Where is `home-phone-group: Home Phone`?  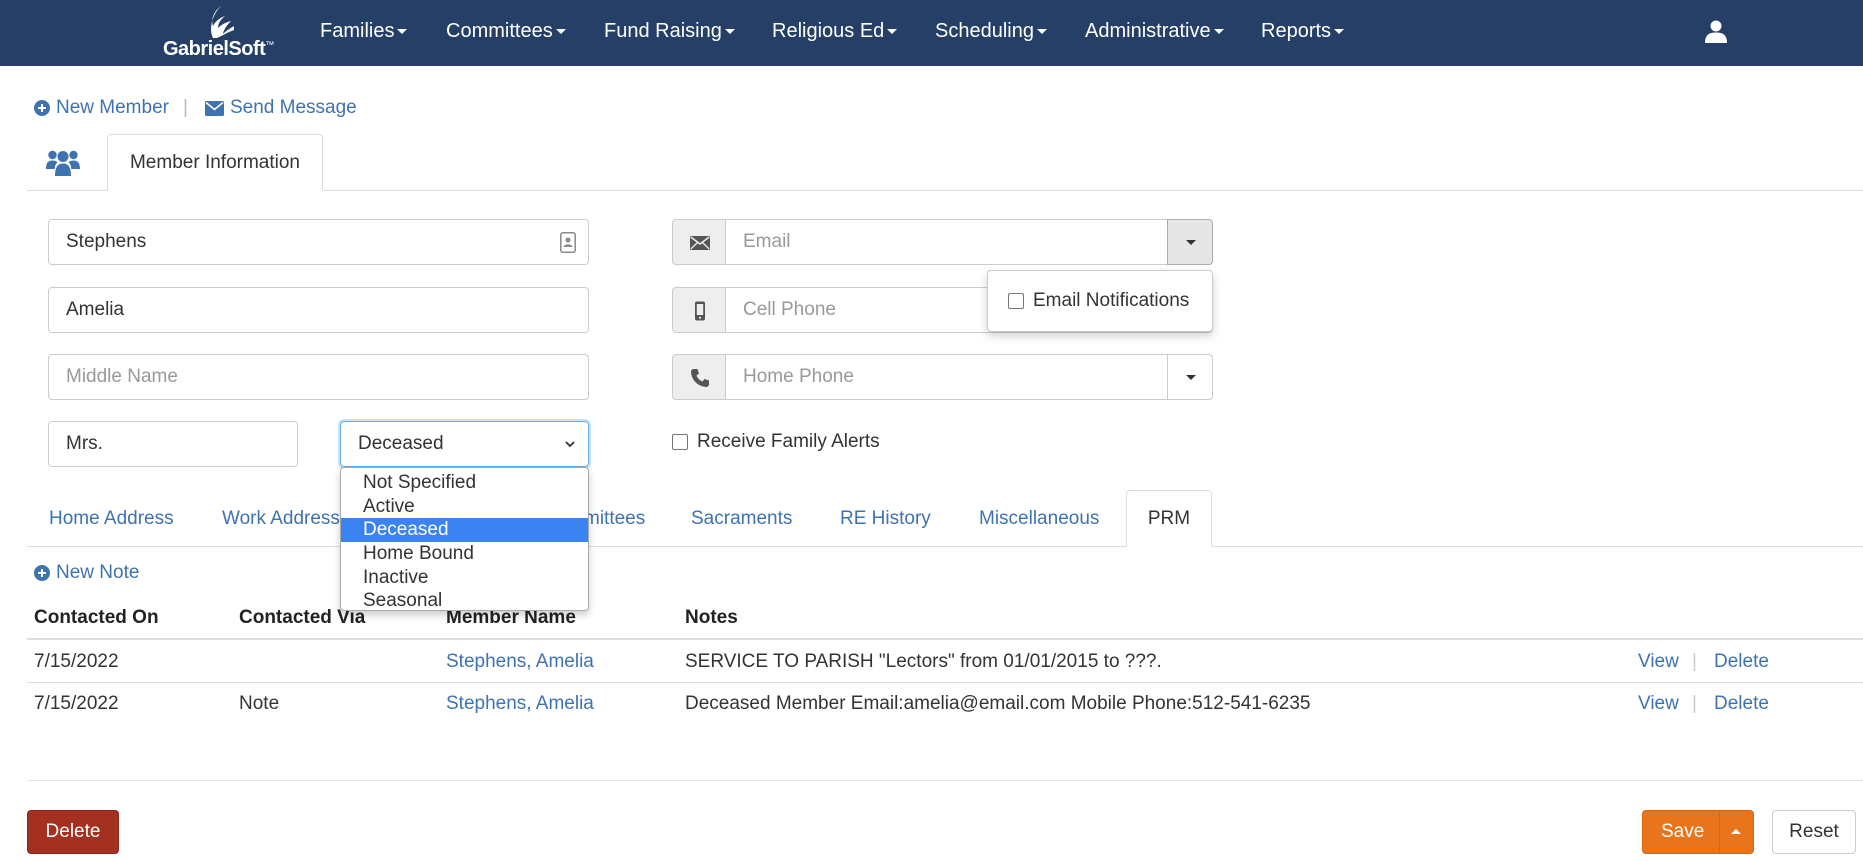
home-phone-group: Home Phone is located at coordinates (942, 377).